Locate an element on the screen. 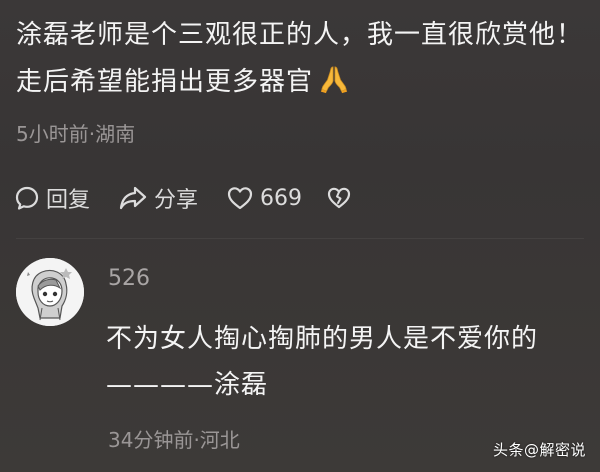 The height and width of the screenshot is (472, 600). reply-meta: 34分钟前·河北 is located at coordinates (174, 440).